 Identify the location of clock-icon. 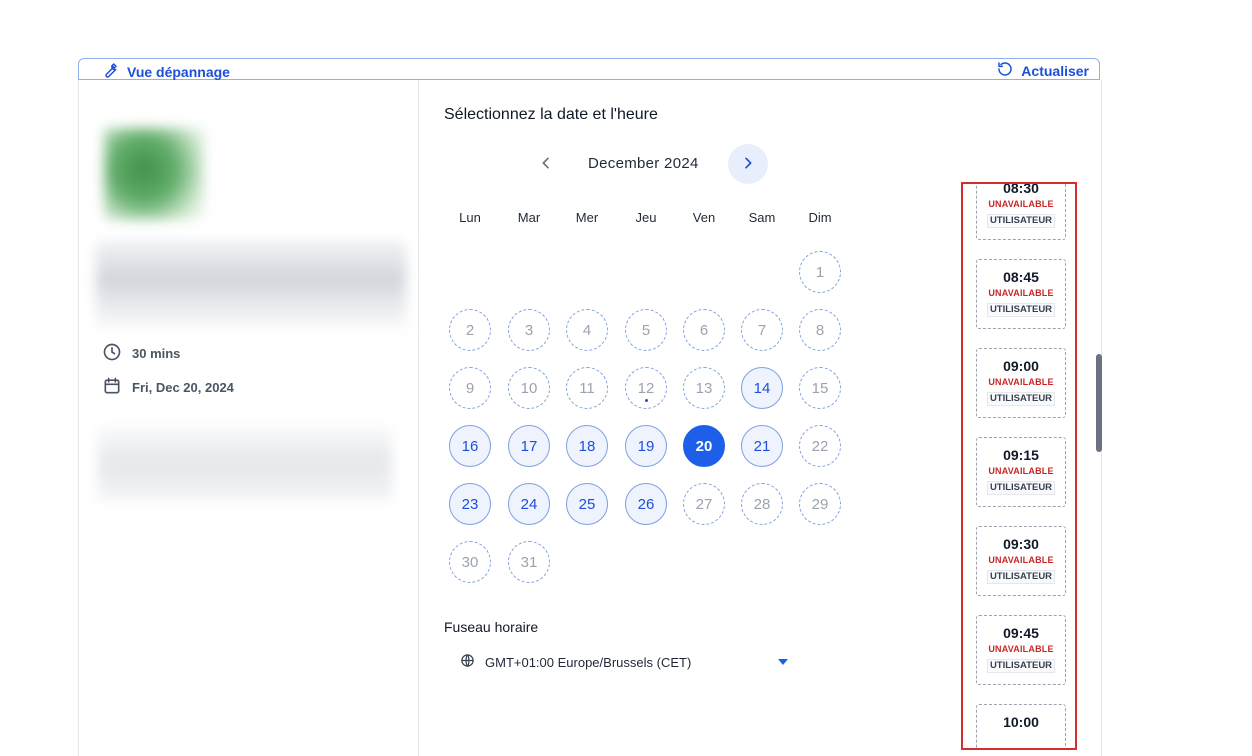
(112, 353).